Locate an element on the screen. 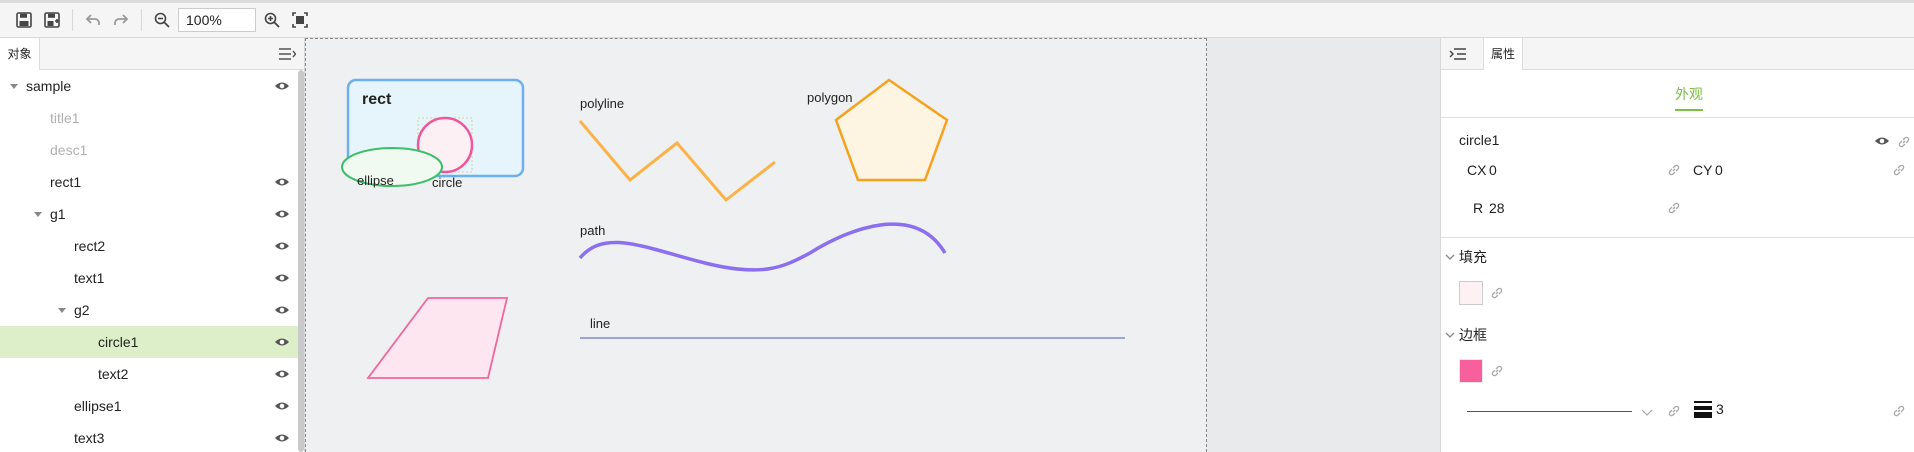 The height and width of the screenshot is (452, 1914). tree-item: rect1 is located at coordinates (152, 182).